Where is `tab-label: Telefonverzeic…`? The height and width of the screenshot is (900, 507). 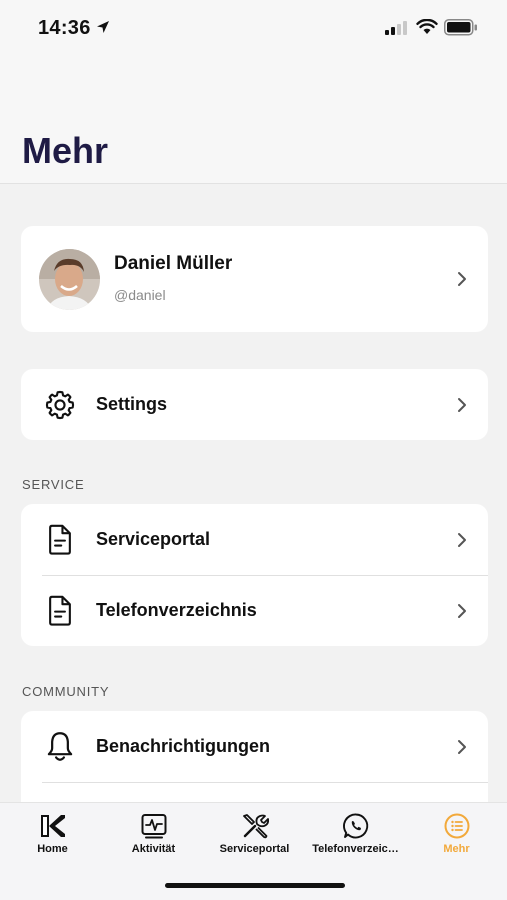
tab-label: Telefonverzeic… is located at coordinates (355, 849).